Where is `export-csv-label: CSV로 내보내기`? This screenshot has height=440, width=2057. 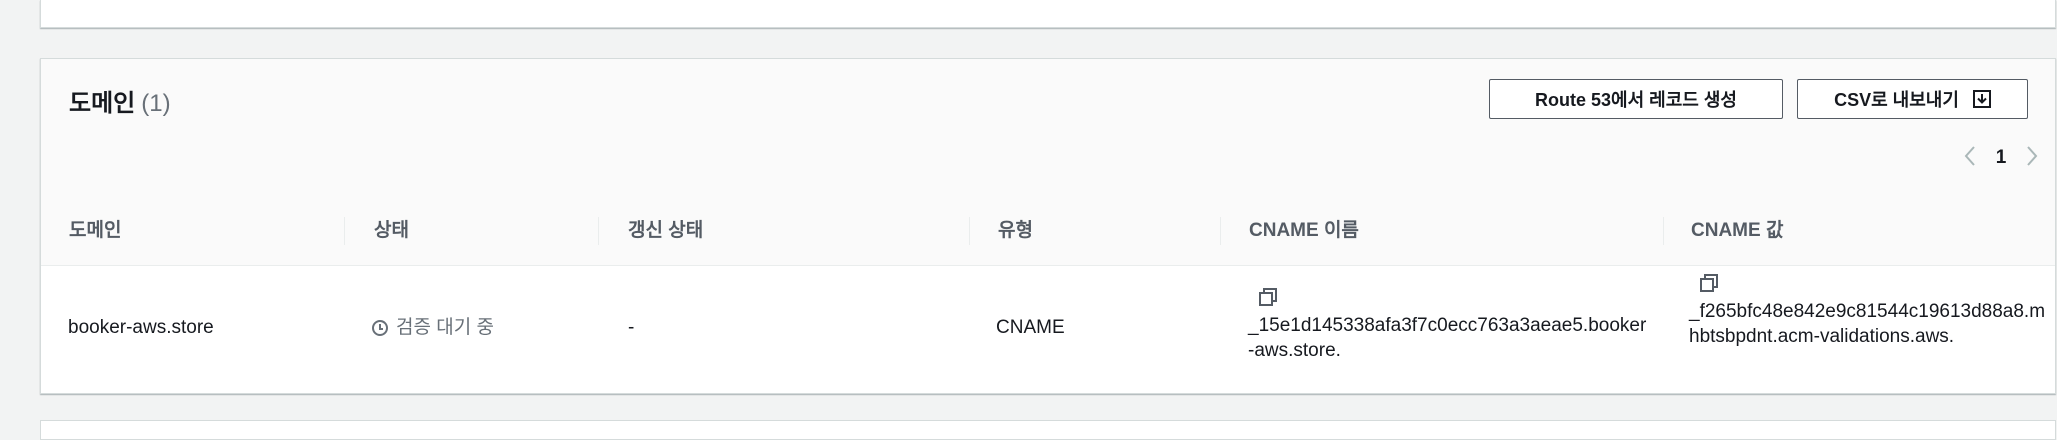 export-csv-label: CSV로 내보내기 is located at coordinates (1896, 100).